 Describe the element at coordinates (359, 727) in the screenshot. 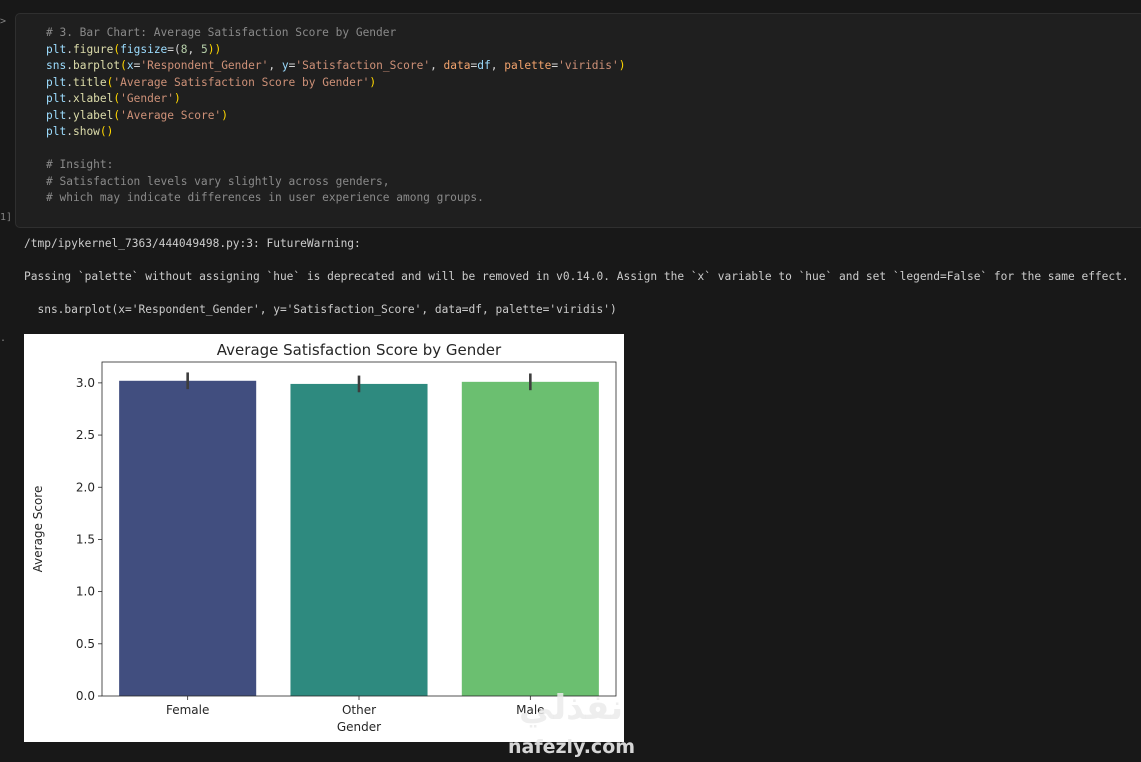

I see `x-axis-label: Gender` at that location.